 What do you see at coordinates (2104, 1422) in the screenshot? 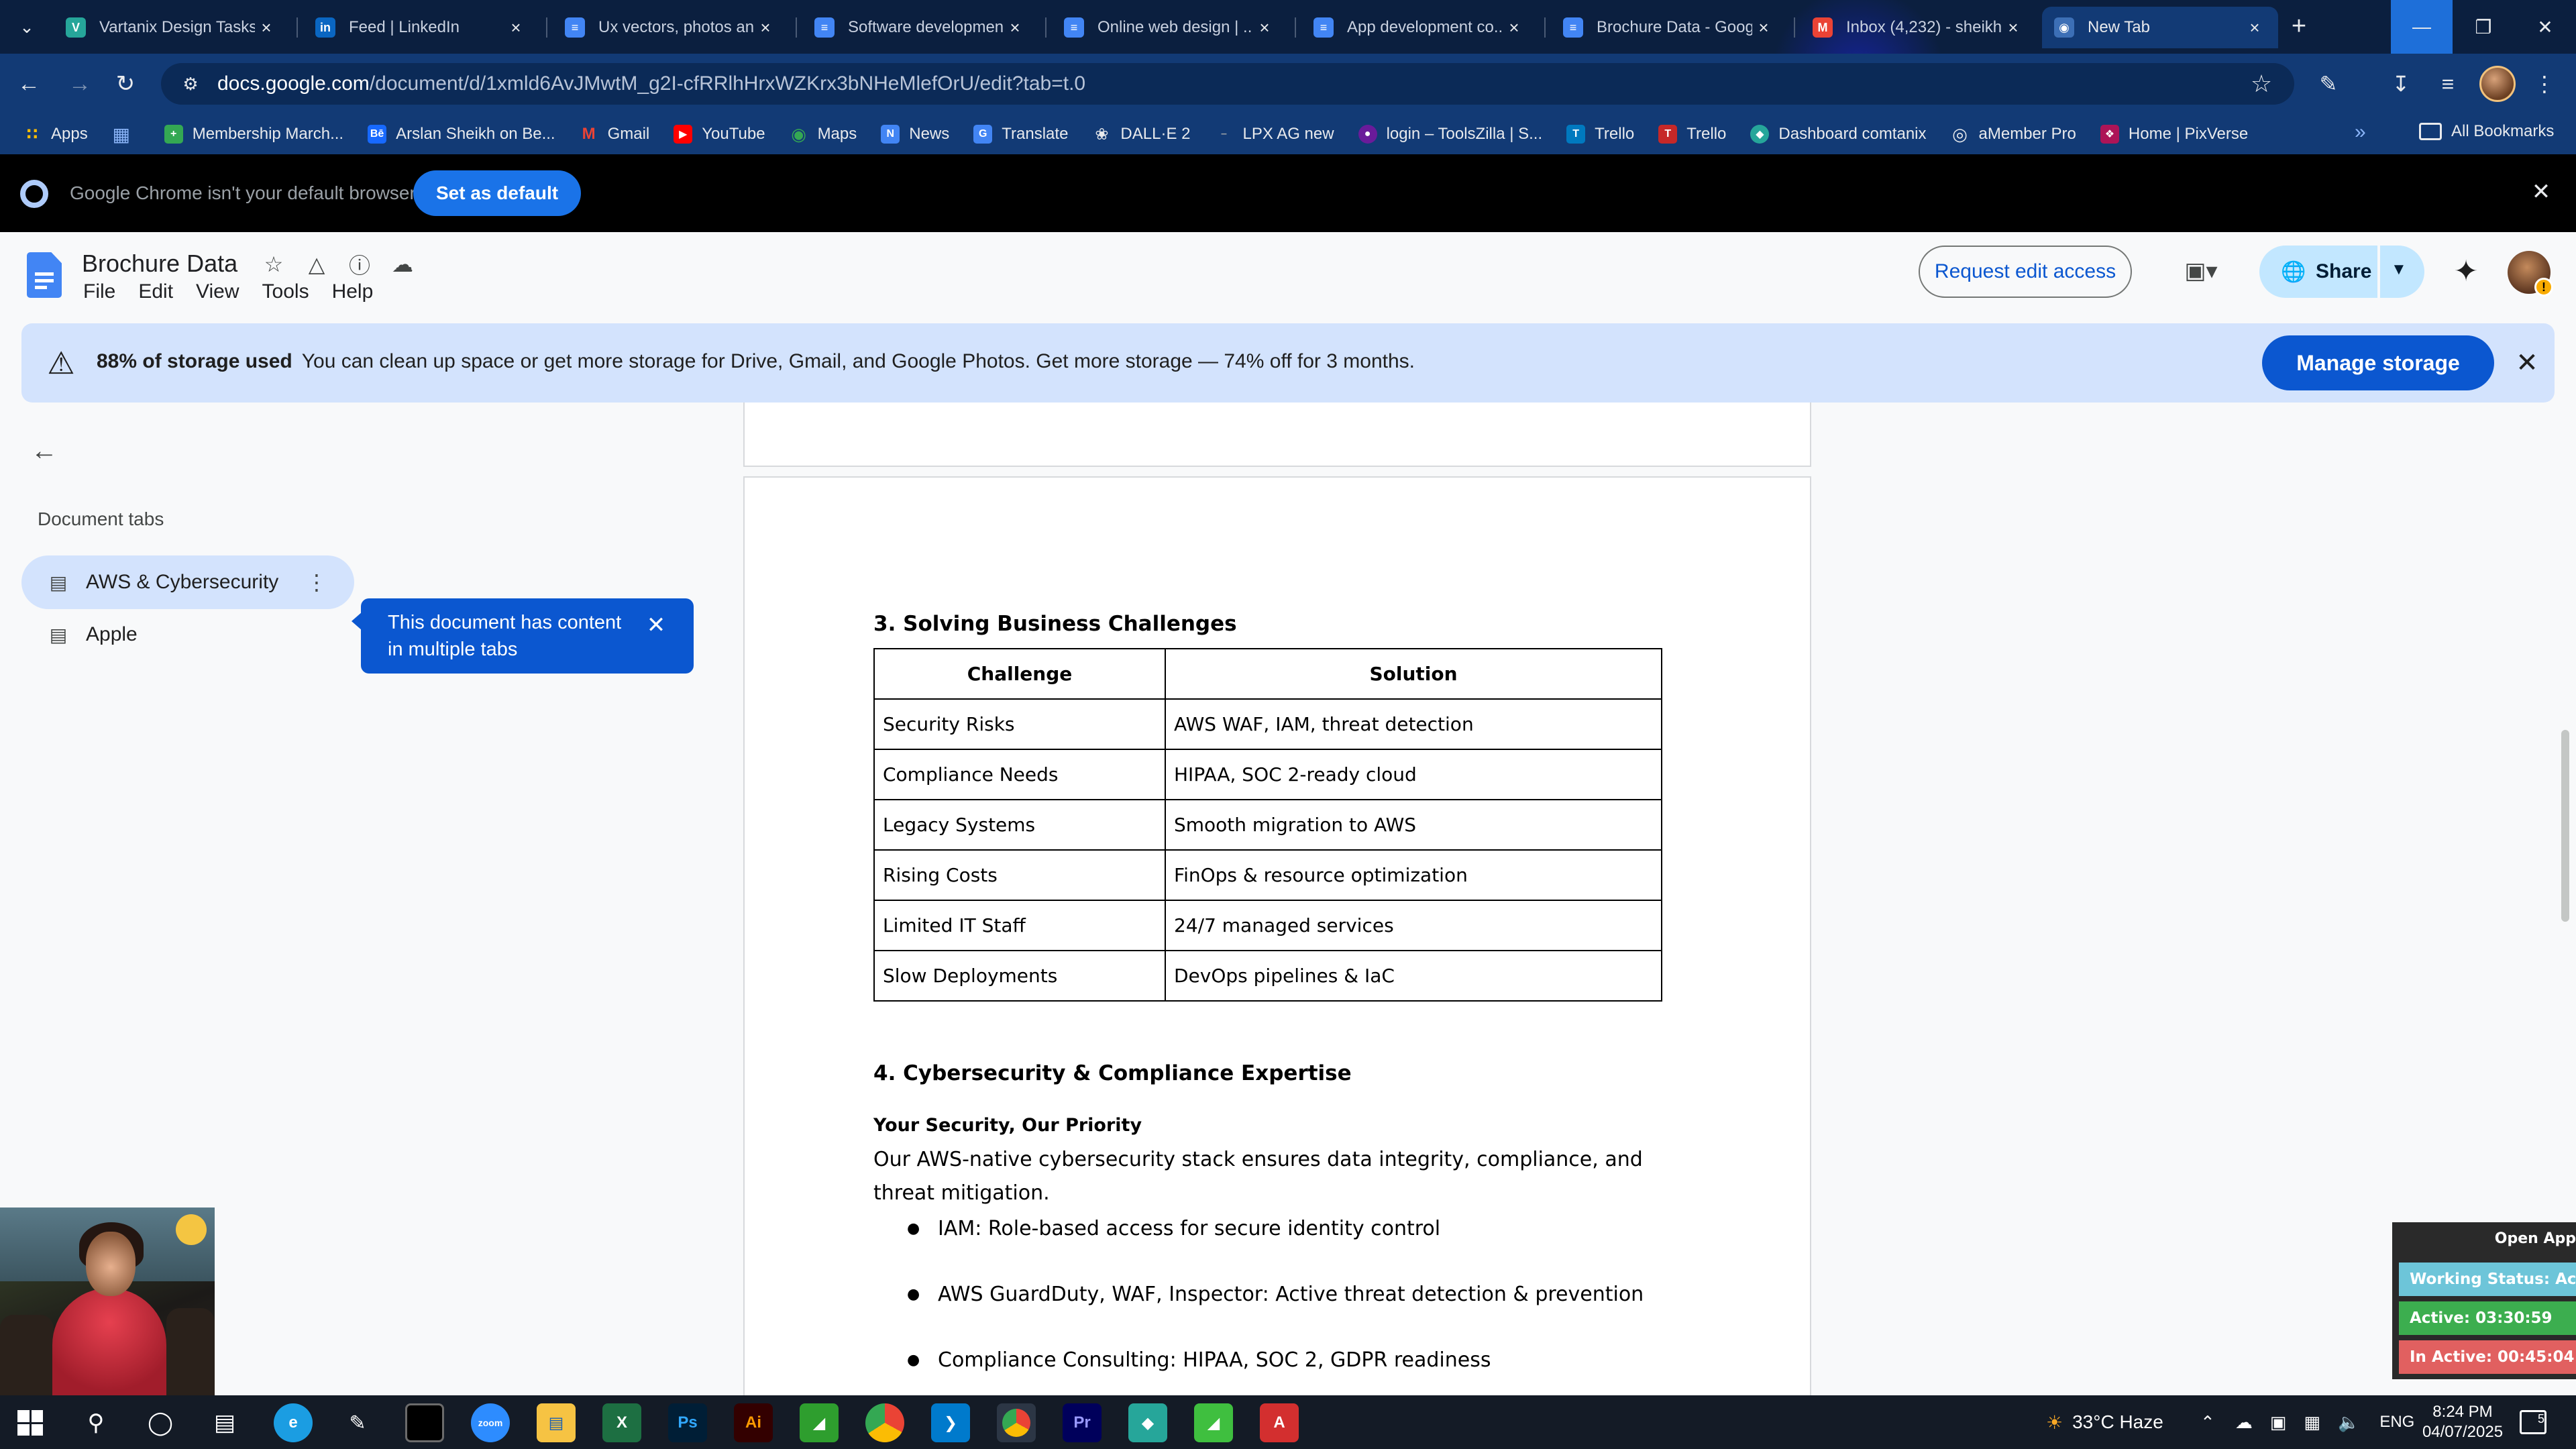
I see `weather-widget: ☀ 33°C Haze` at bounding box center [2104, 1422].